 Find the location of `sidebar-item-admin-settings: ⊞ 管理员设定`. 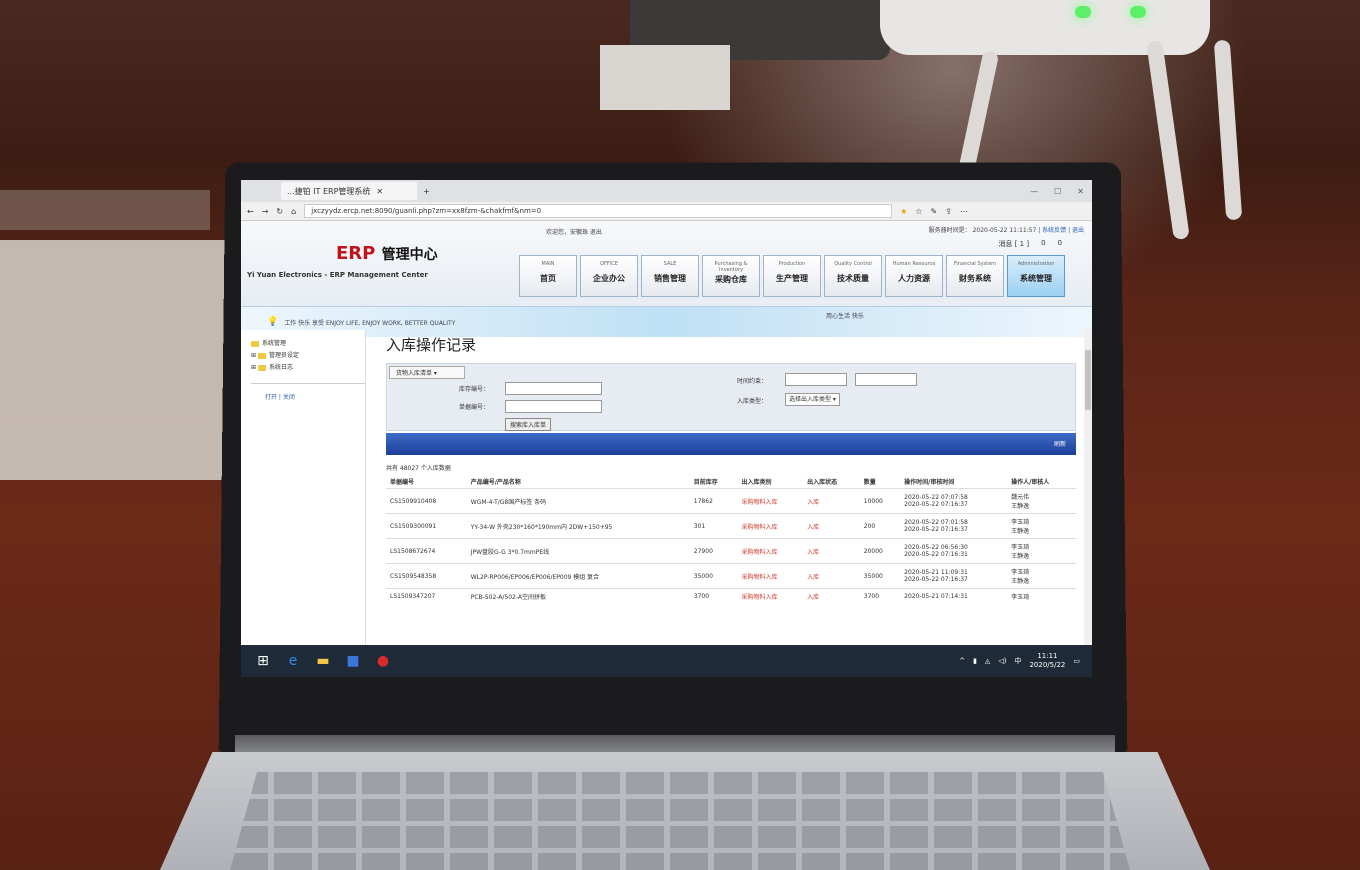

sidebar-item-admin-settings: ⊞ 管理员设定 is located at coordinates (308, 354).